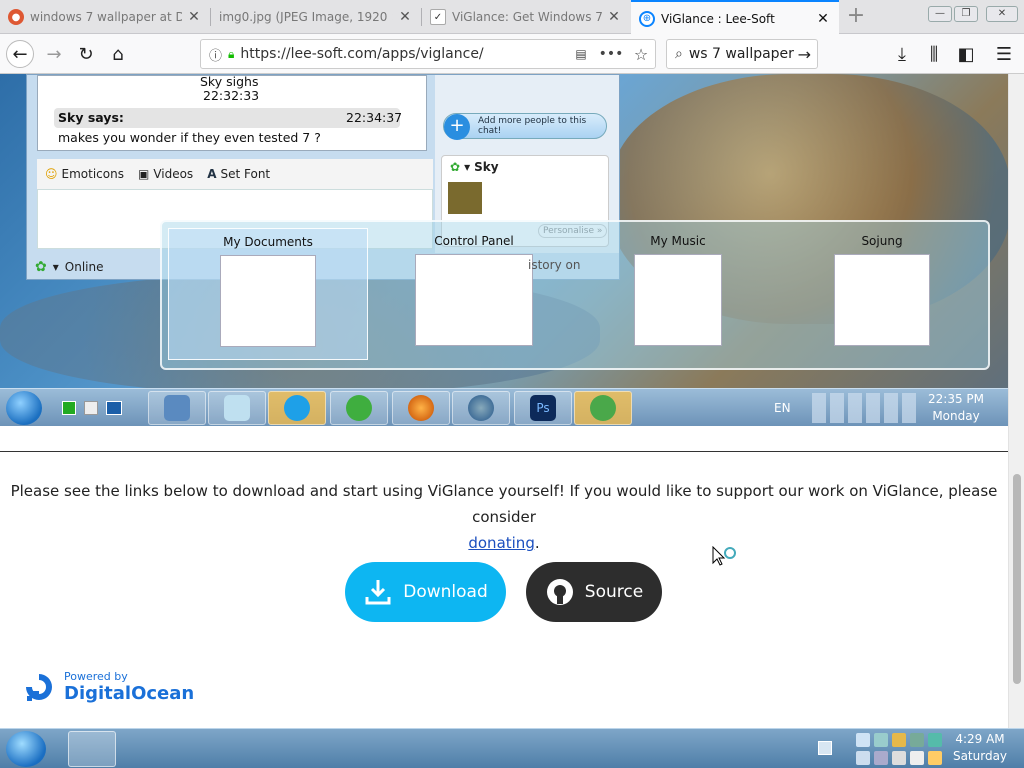 The height and width of the screenshot is (768, 1024). What do you see at coordinates (1017, 579) in the screenshot?
I see `scrollbar-thumb` at bounding box center [1017, 579].